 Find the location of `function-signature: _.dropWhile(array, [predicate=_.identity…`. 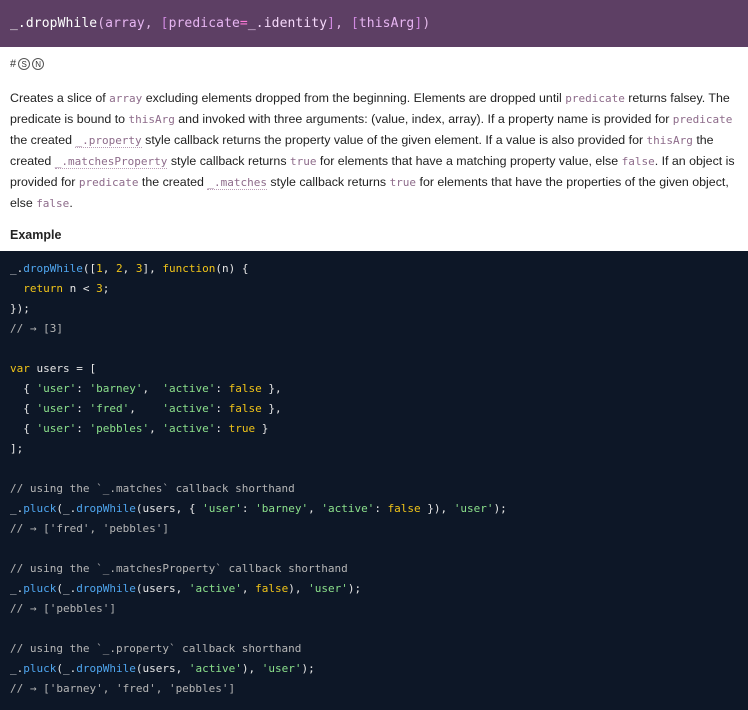

function-signature: _.dropWhile(array, [predicate=_.identity… is located at coordinates (220, 23).